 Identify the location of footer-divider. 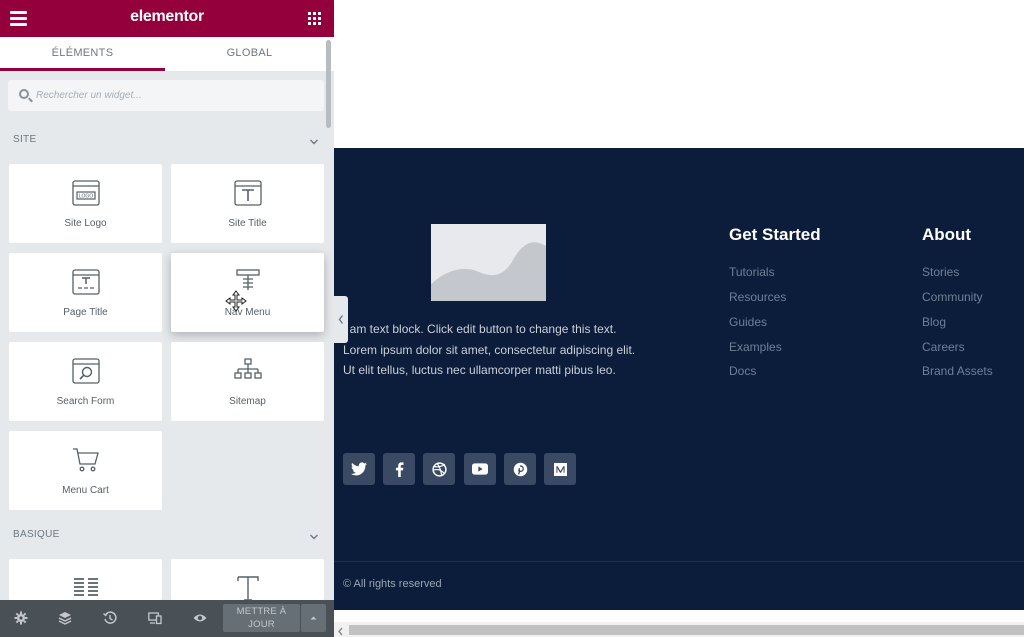
(679, 561).